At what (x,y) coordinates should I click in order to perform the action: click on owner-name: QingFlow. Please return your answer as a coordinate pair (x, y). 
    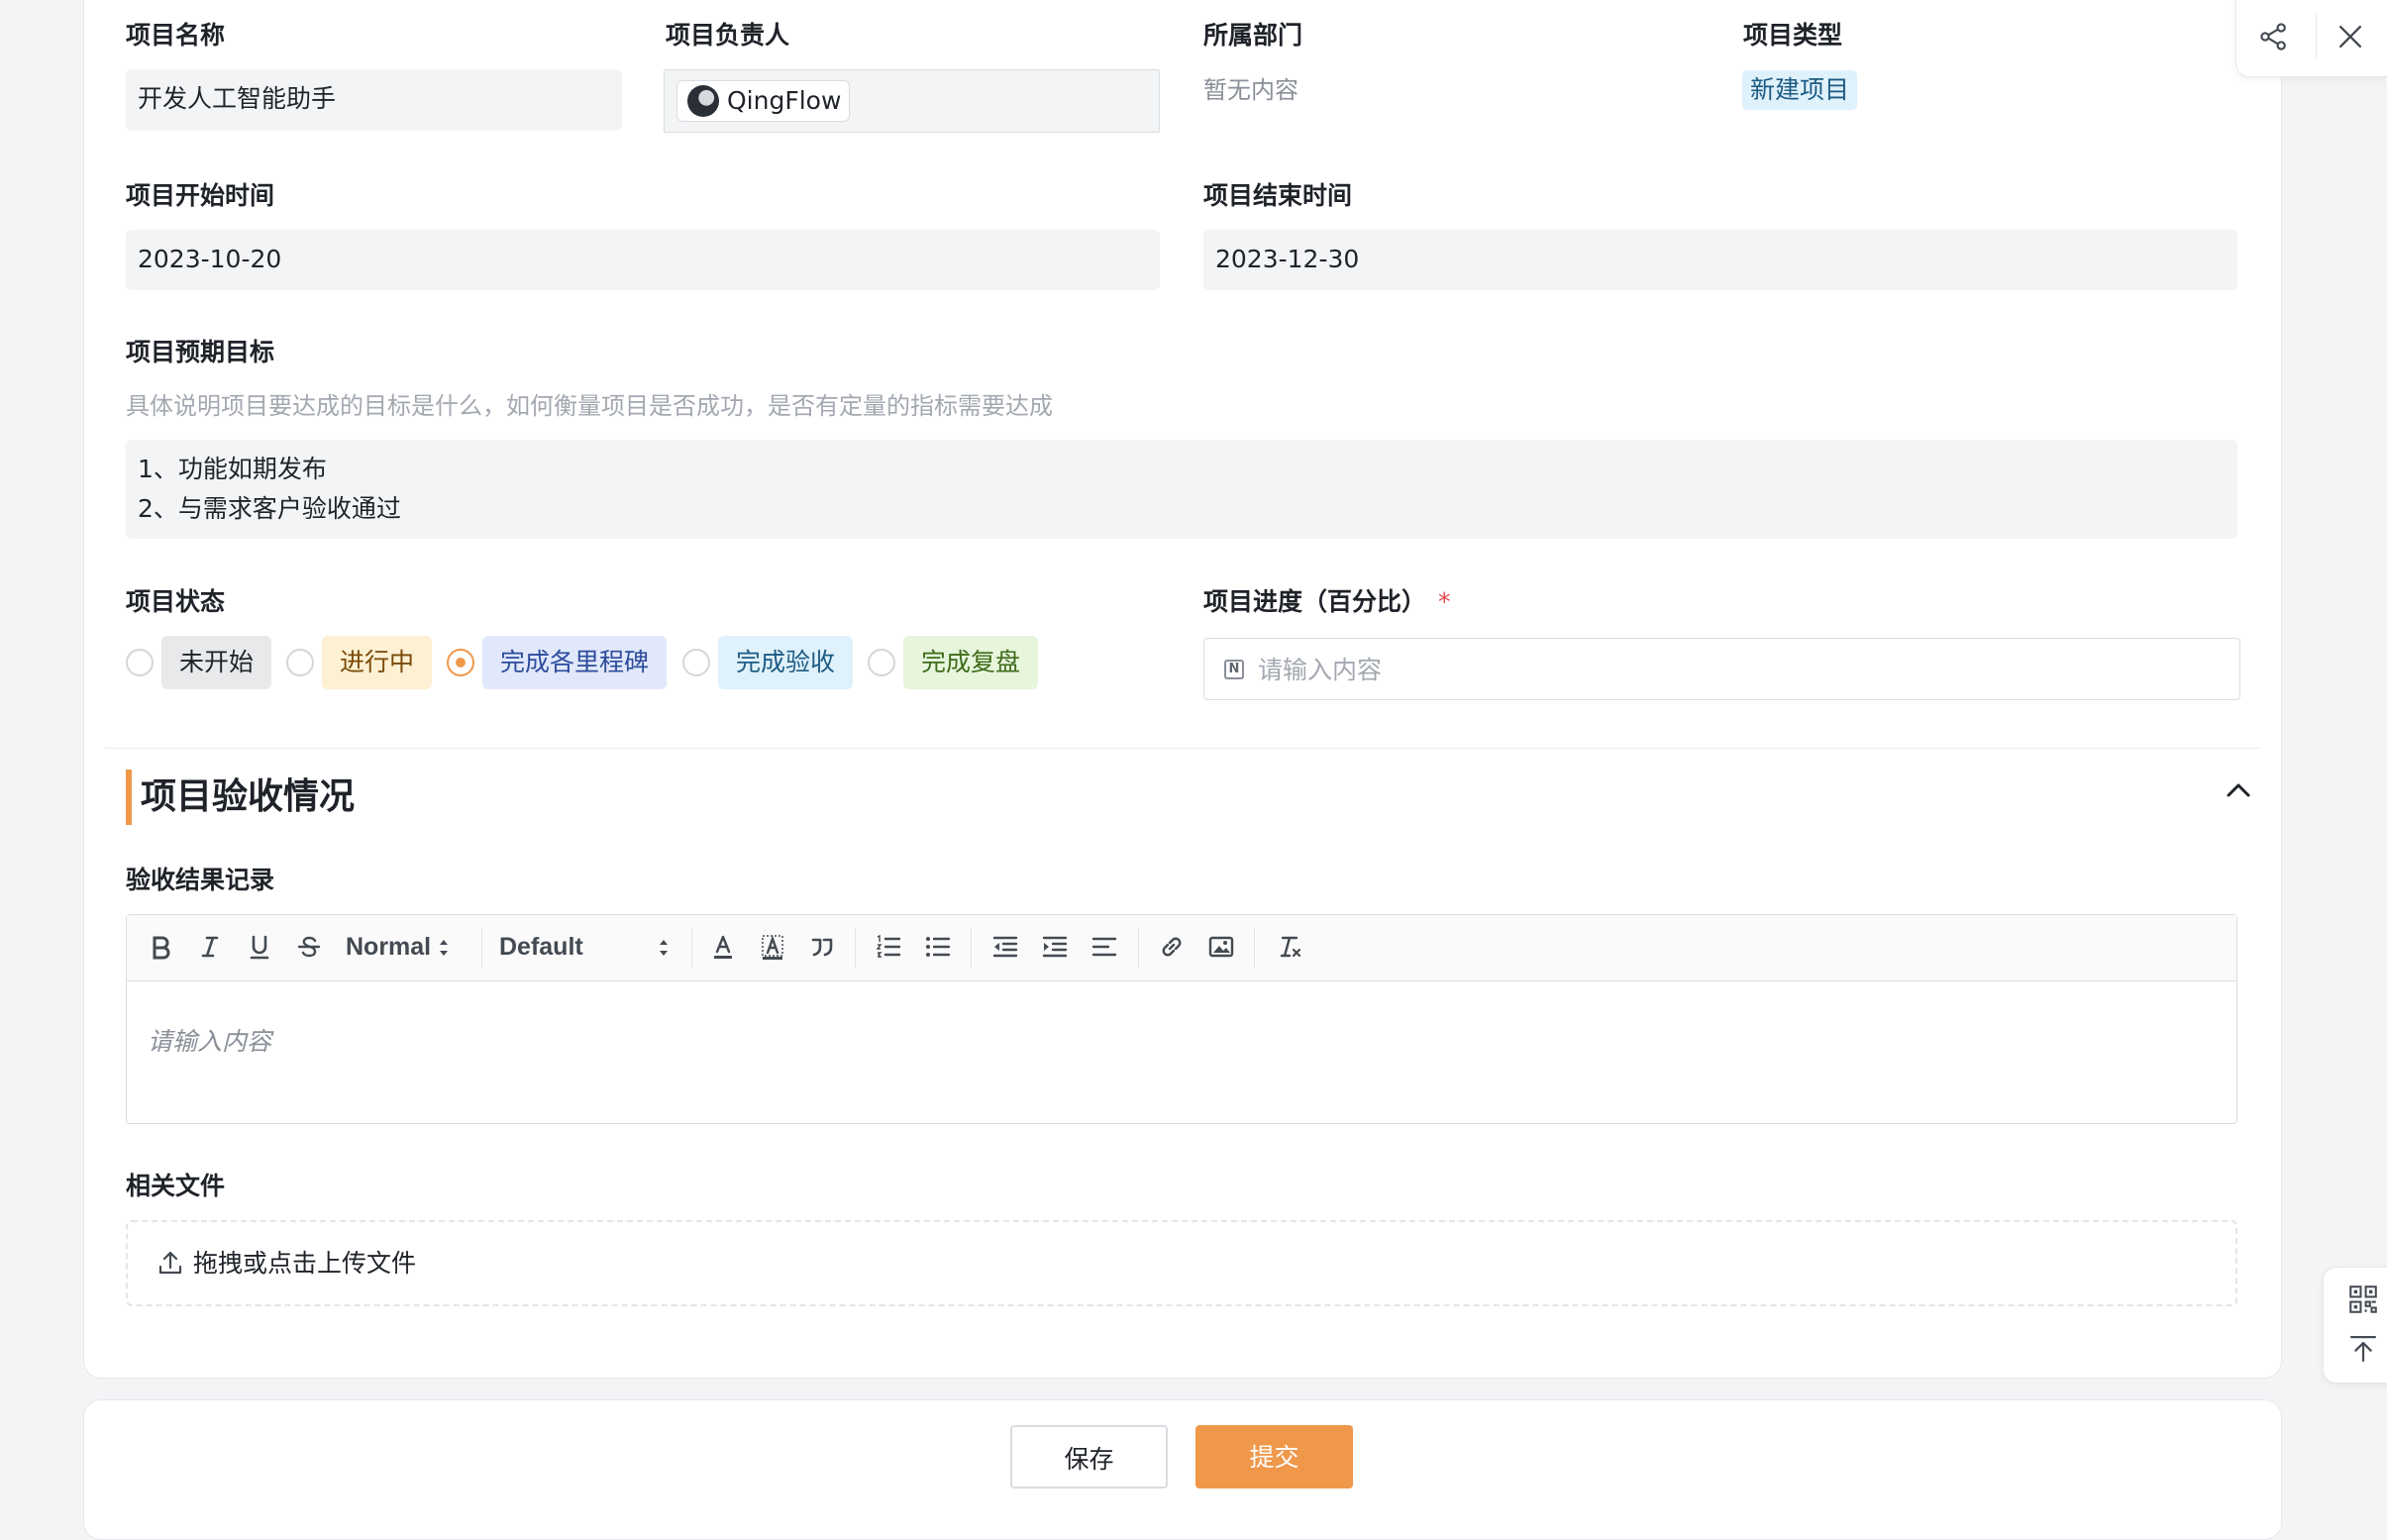
    Looking at the image, I should click on (784, 101).